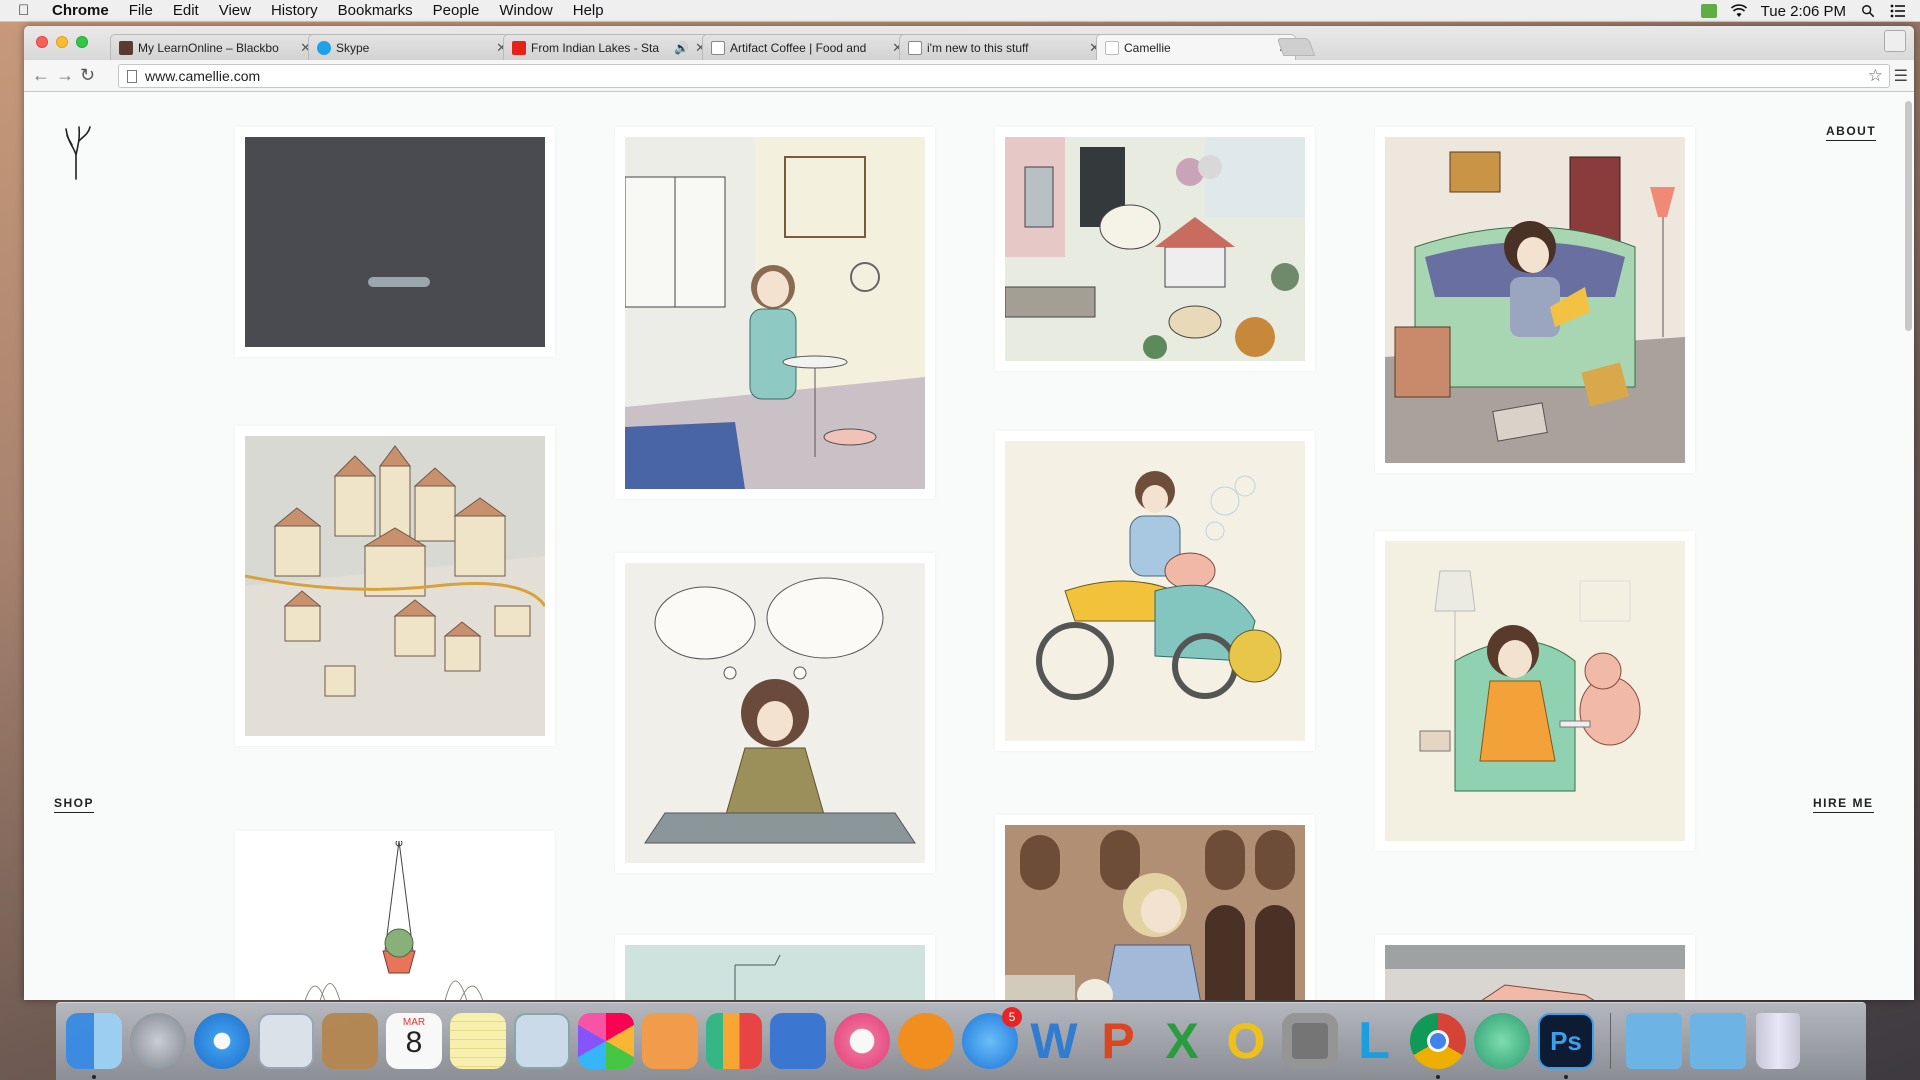 Image resolution: width=1920 pixels, height=1080 pixels. What do you see at coordinates (395, 242) in the screenshot?
I see `gallery-card-loading` at bounding box center [395, 242].